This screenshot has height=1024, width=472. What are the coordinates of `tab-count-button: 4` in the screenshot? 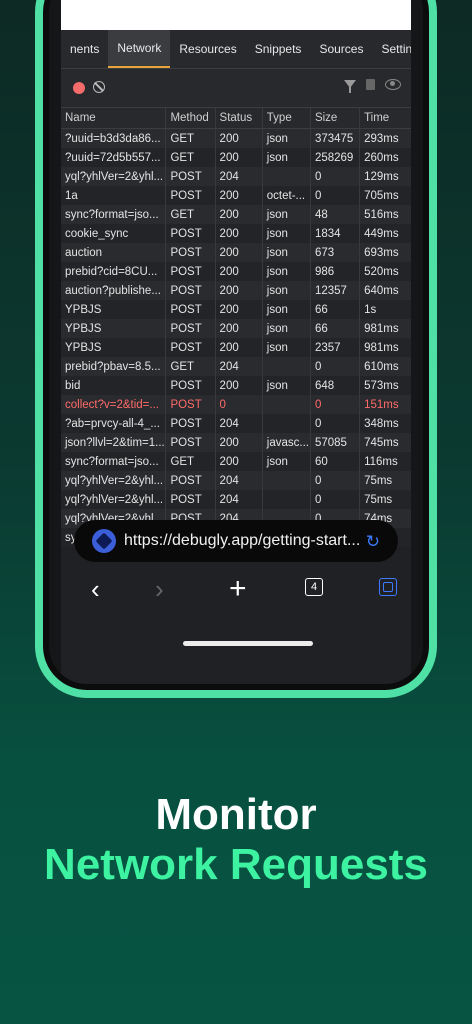 It's located at (314, 587).